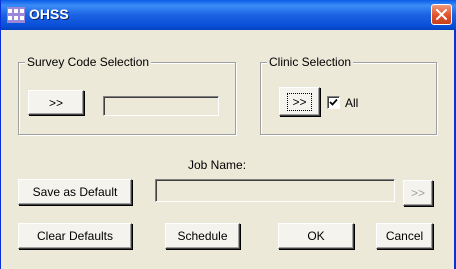 The width and height of the screenshot is (456, 269). I want to click on app-icon, so click(16, 15).